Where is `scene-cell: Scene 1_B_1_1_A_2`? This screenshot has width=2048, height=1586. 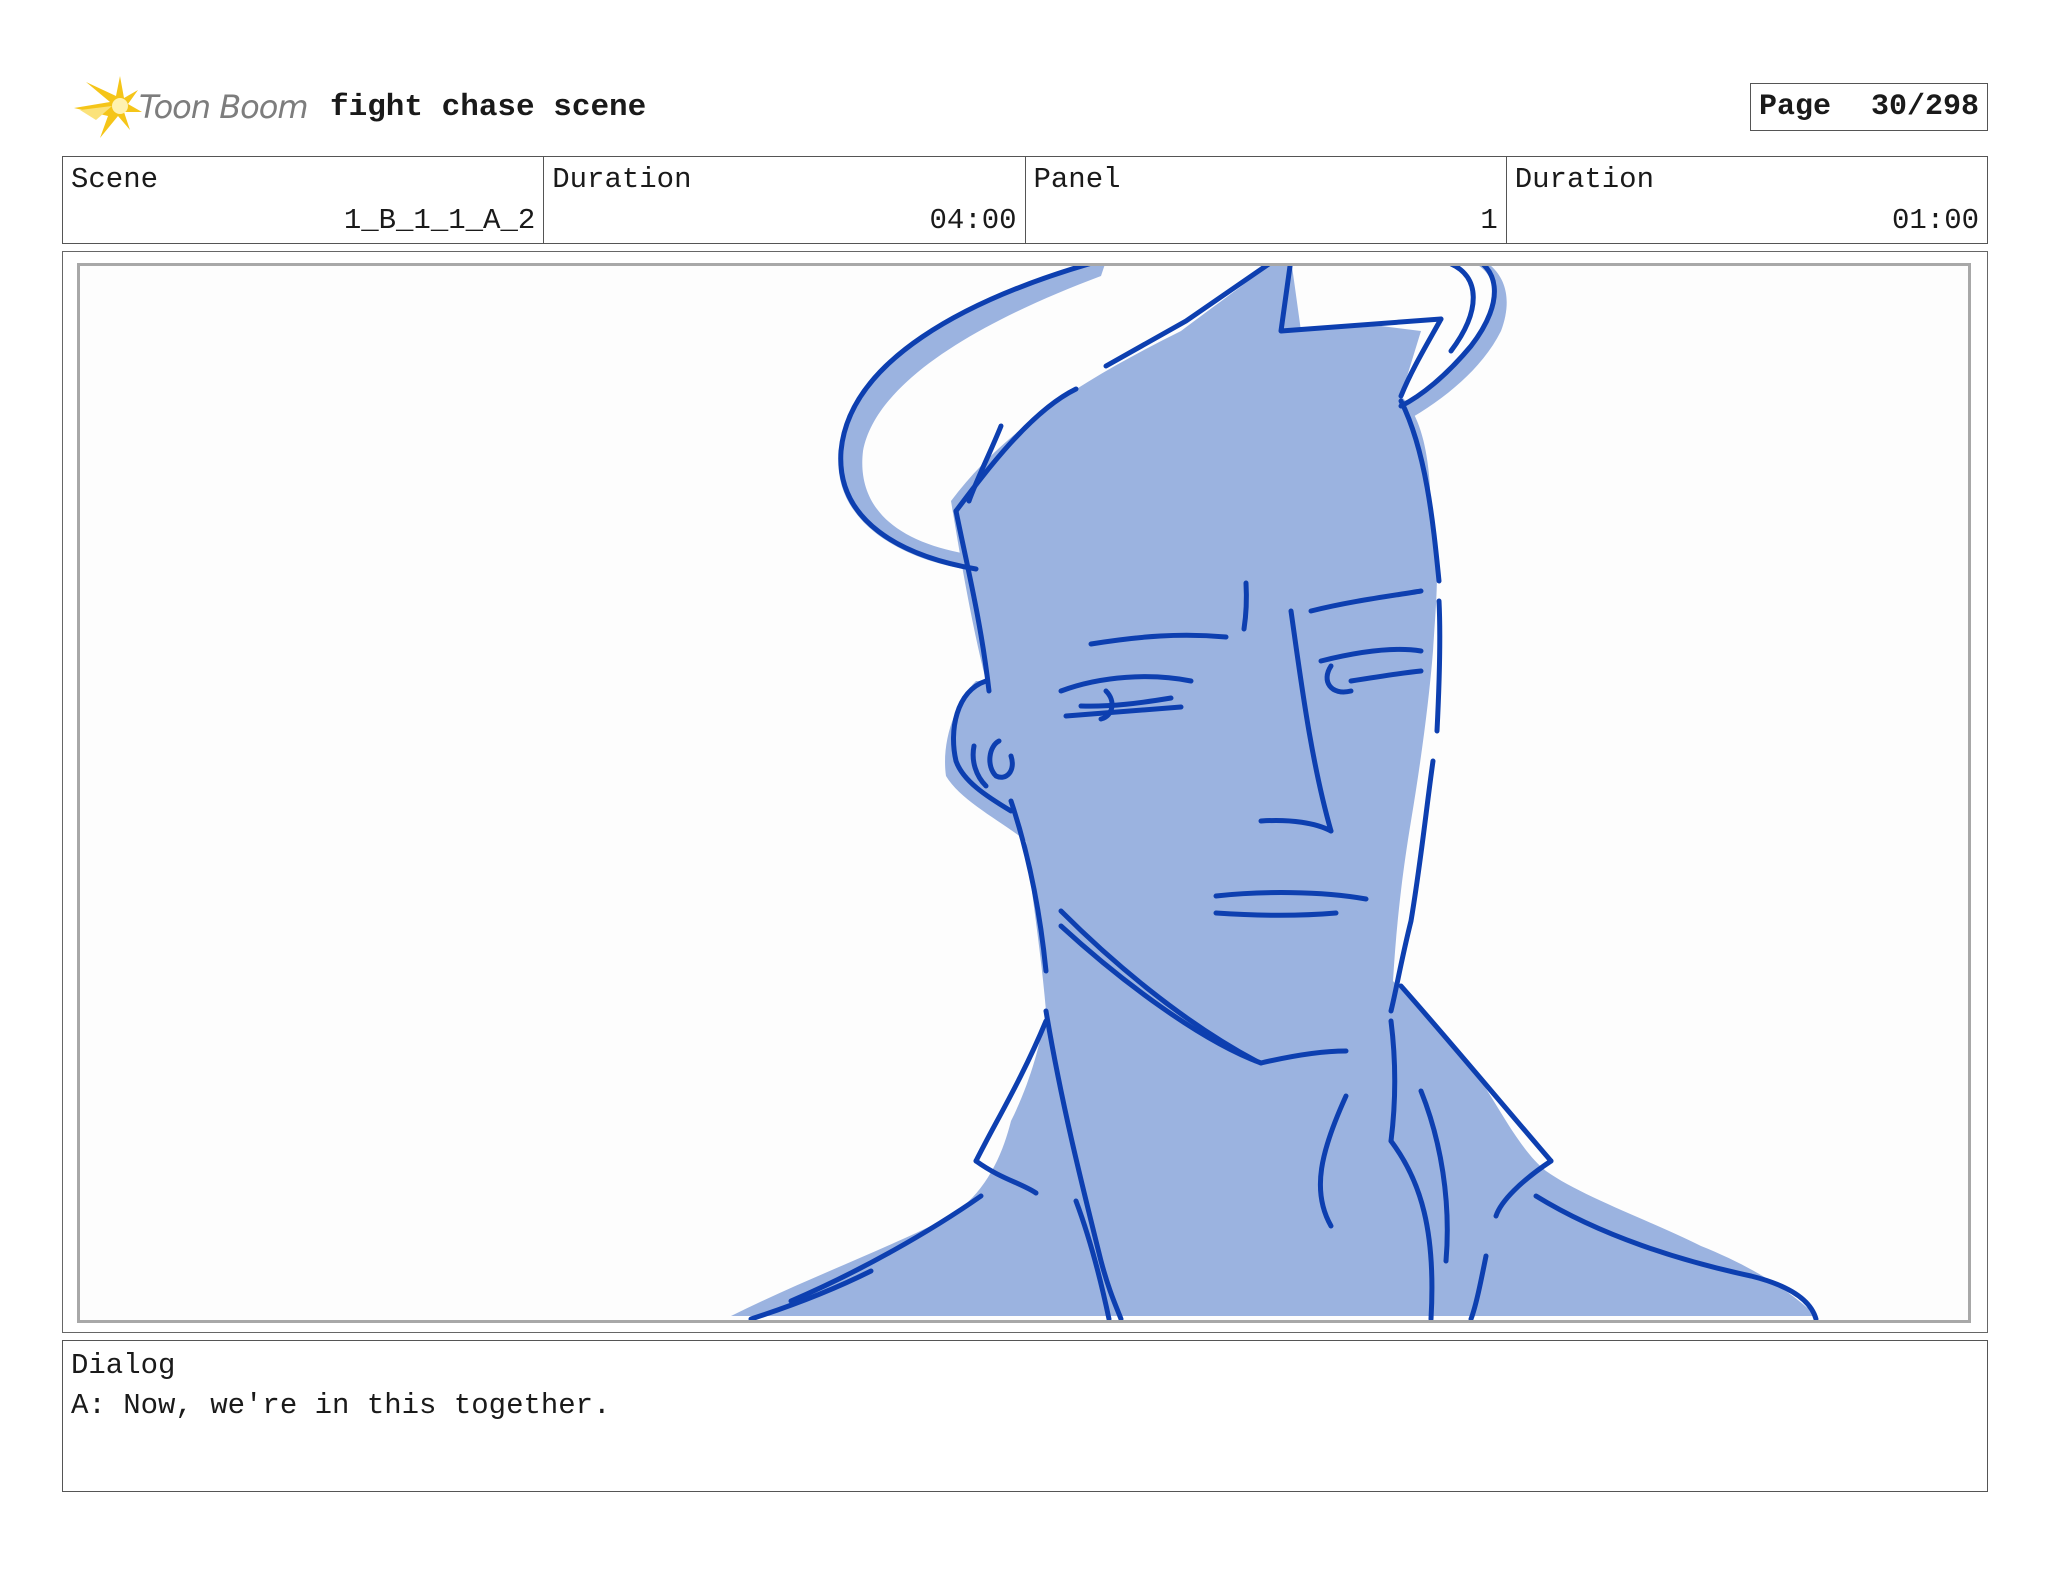 scene-cell: Scene 1_B_1_1_A_2 is located at coordinates (304, 200).